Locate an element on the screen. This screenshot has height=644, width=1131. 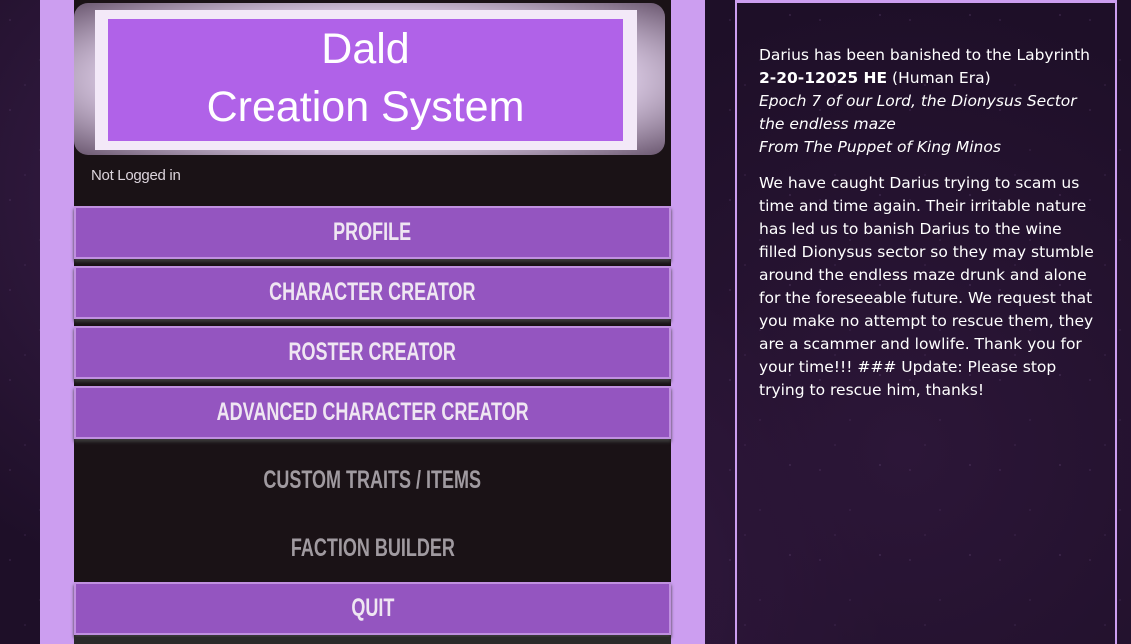
roster-creator-label: ROSTER CREATOR is located at coordinates (372, 352).